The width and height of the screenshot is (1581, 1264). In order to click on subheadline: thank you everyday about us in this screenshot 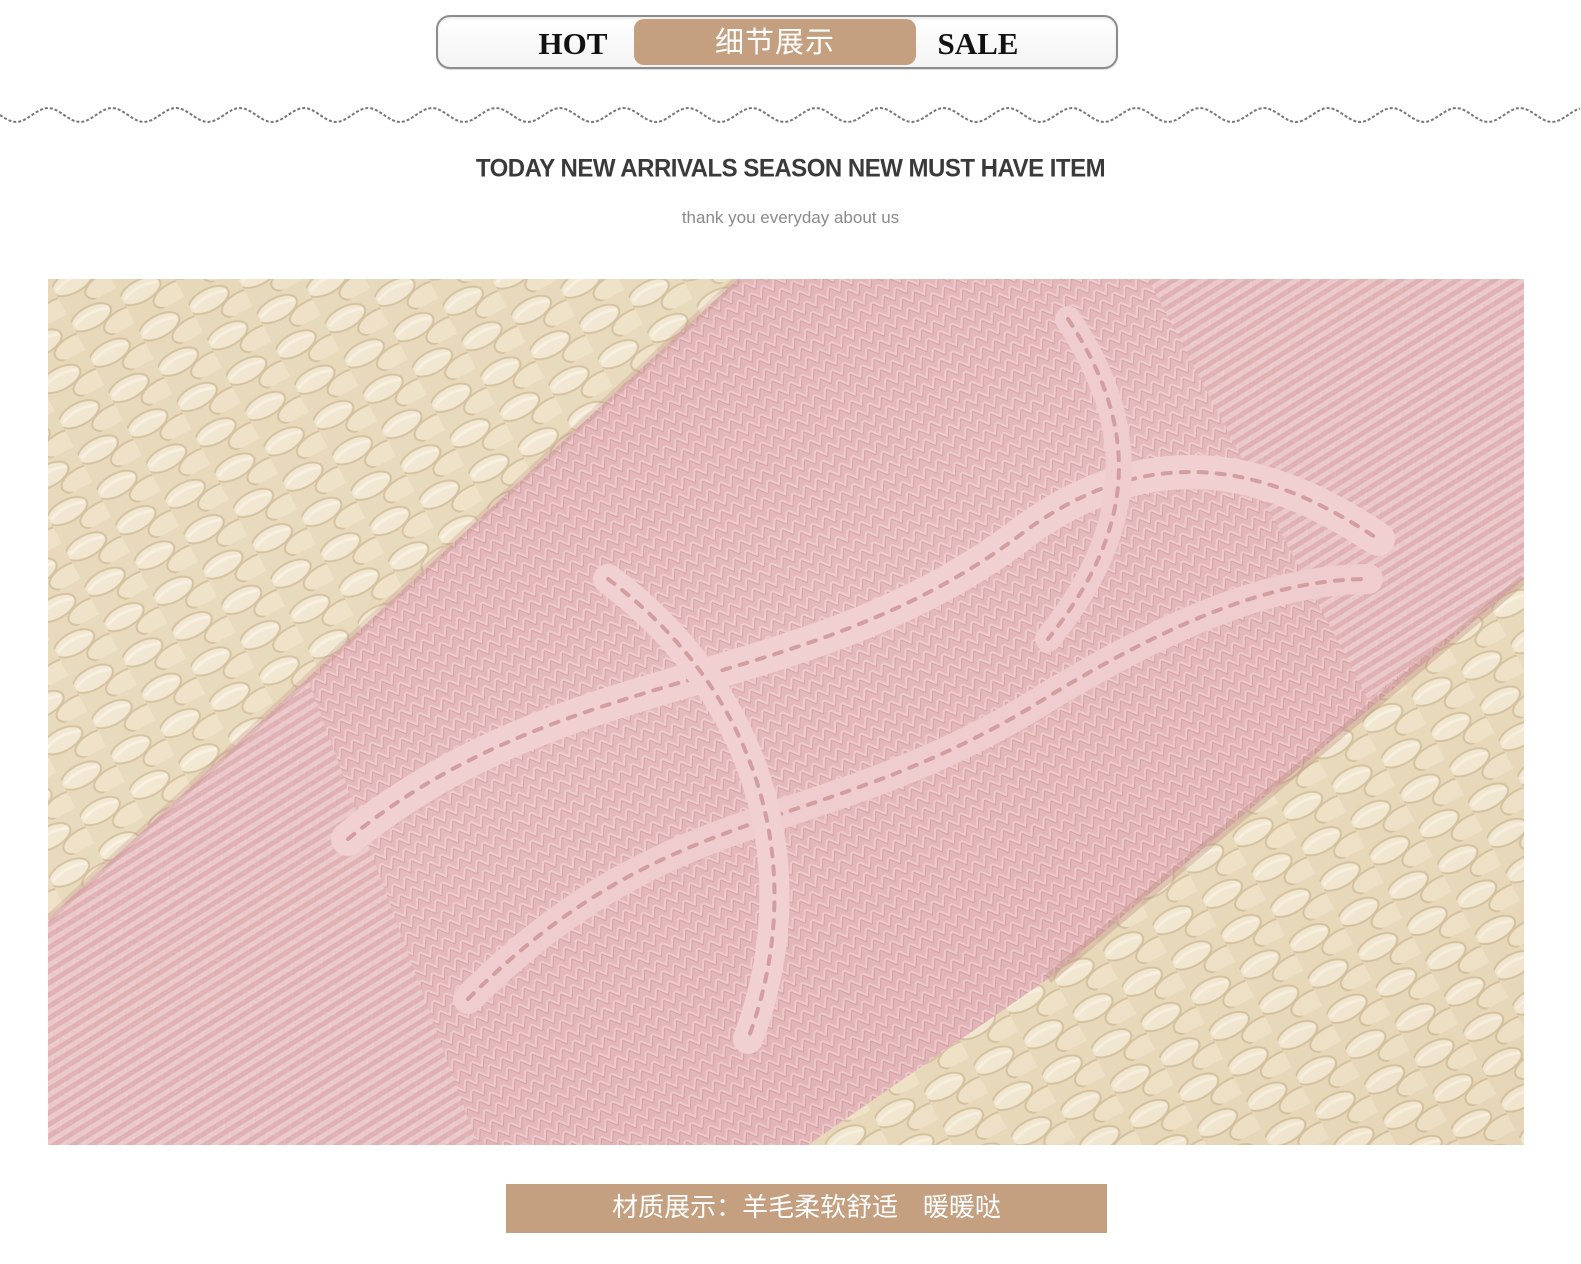, I will do `click(790, 217)`.